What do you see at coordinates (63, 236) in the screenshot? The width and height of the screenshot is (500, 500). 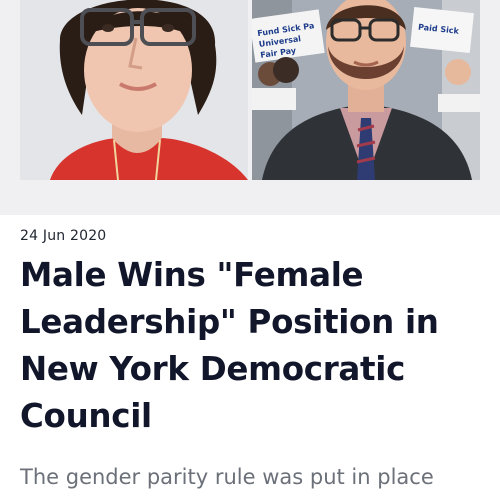 I see `article-date: 24 Jun 2020` at bounding box center [63, 236].